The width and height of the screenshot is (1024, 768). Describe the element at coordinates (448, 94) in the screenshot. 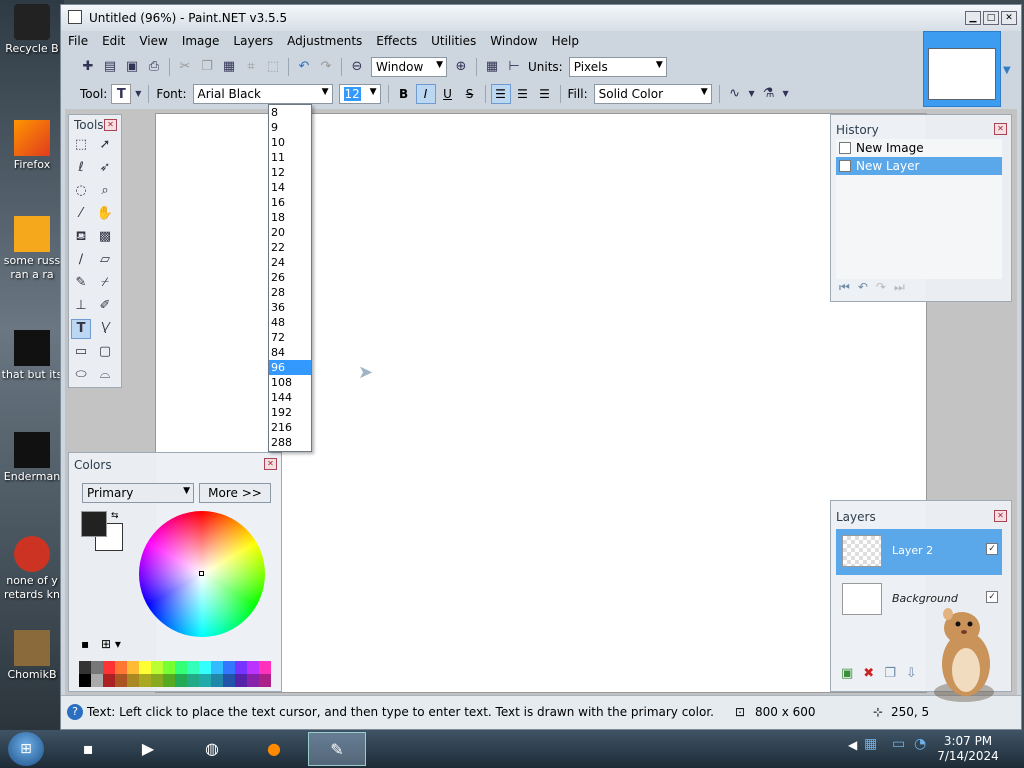

I see `underline-button: U` at that location.